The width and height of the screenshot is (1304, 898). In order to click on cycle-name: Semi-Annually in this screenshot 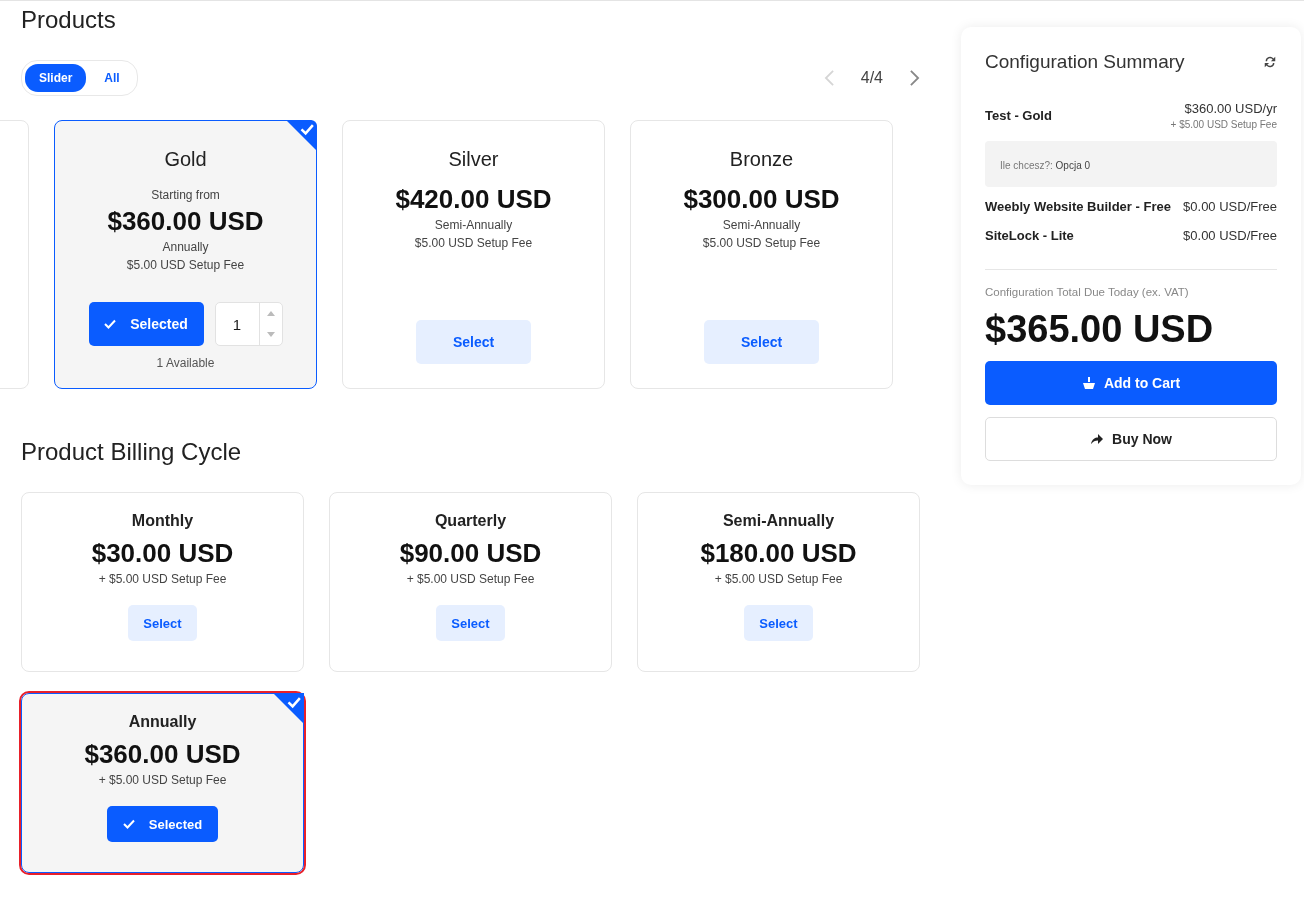, I will do `click(778, 521)`.